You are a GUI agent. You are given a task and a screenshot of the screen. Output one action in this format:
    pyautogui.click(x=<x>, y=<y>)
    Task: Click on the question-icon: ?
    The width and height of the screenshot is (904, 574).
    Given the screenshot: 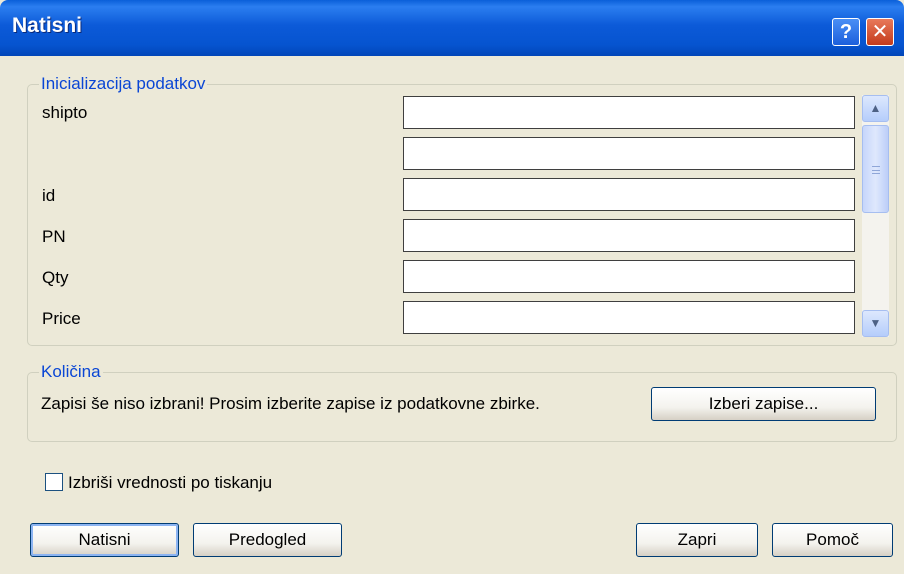 What is the action you would take?
    pyautogui.click(x=846, y=32)
    